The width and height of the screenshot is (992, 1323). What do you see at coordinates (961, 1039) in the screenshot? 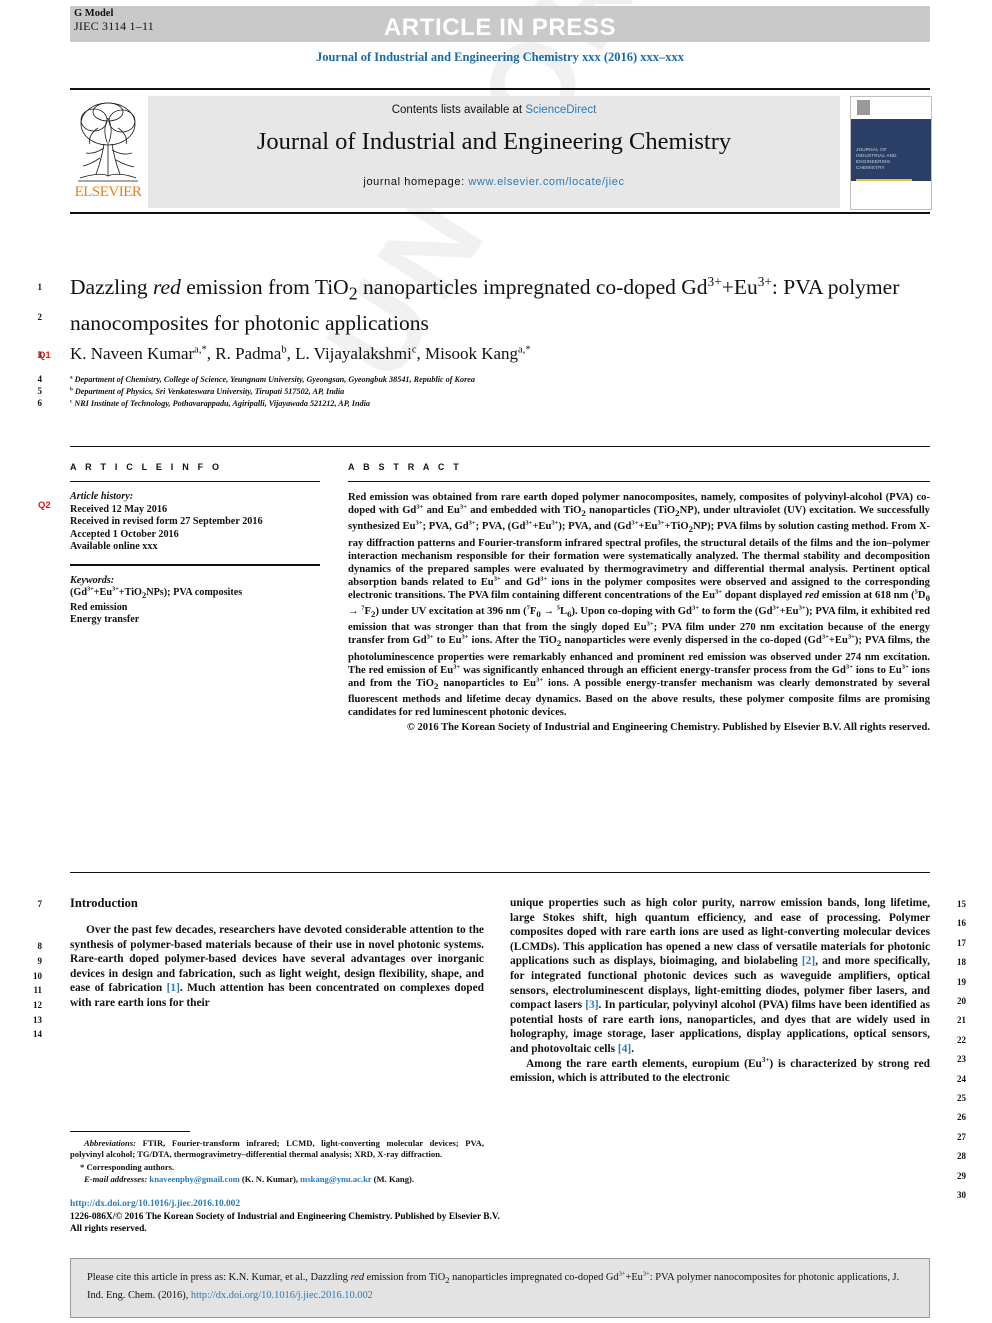
I see `line-number-22: 22` at bounding box center [961, 1039].